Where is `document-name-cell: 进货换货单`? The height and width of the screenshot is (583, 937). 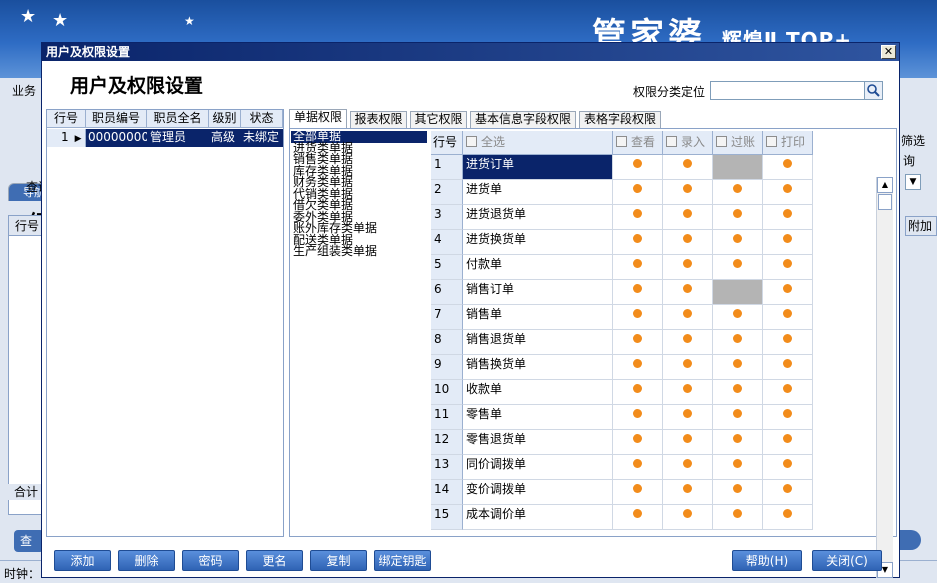 document-name-cell: 进货换货单 is located at coordinates (538, 242).